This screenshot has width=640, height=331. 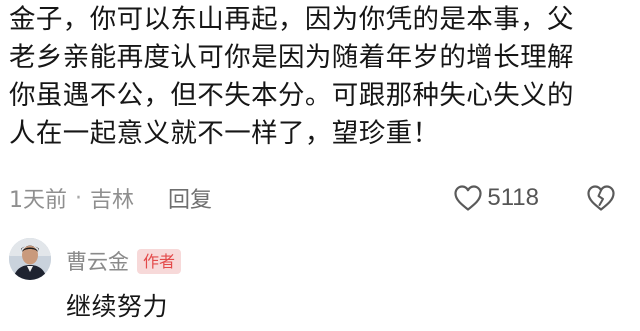 I want to click on comment-text-line: 你虽遇不公，但不失本分。可跟那种失心失义的, so click(x=291, y=95).